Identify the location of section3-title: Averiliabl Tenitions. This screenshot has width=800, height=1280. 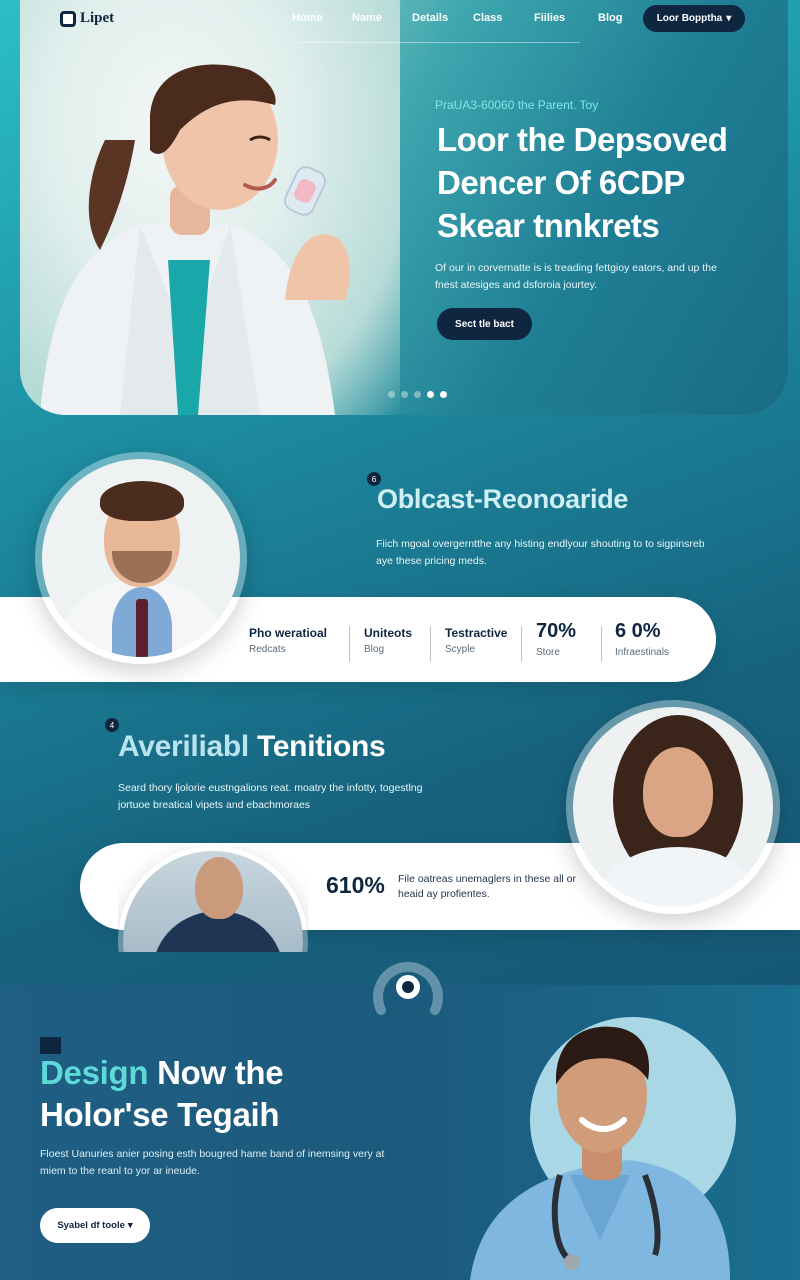
(252, 747).